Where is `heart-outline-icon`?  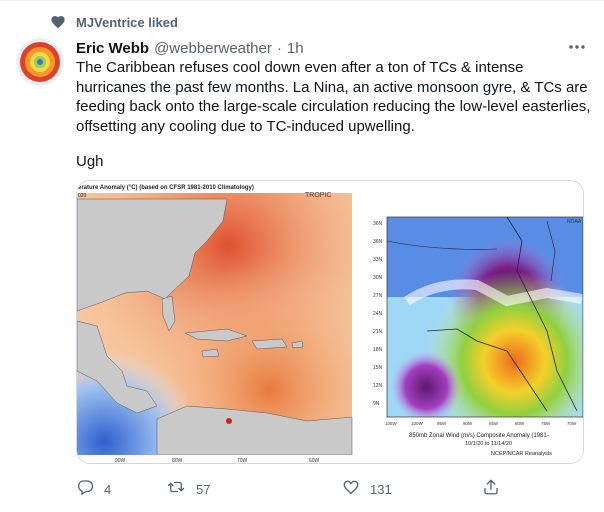
heart-outline-icon is located at coordinates (351, 489).